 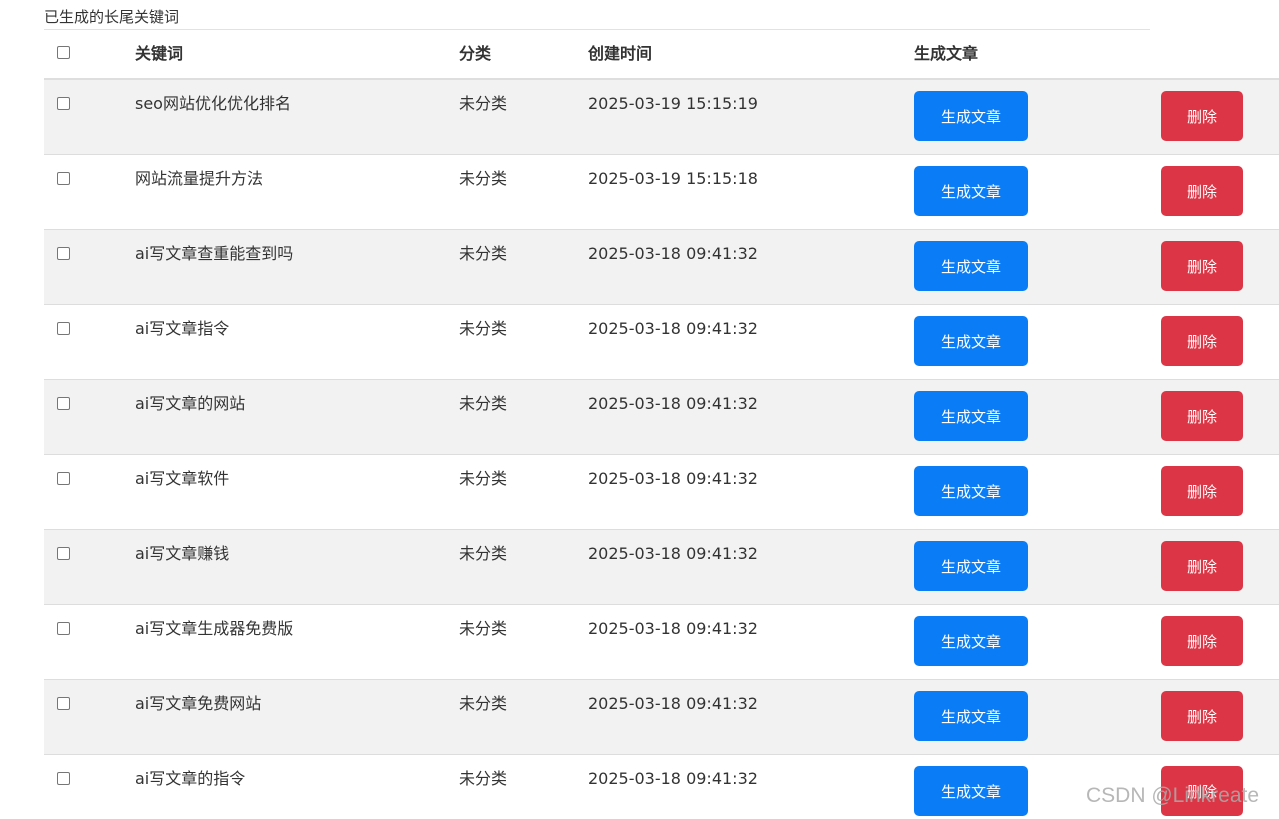 I want to click on table-row: ai写文章免费网站 未分类 2025-03-18 09:41:32 生成文章 删除, so click(x=661, y=717).